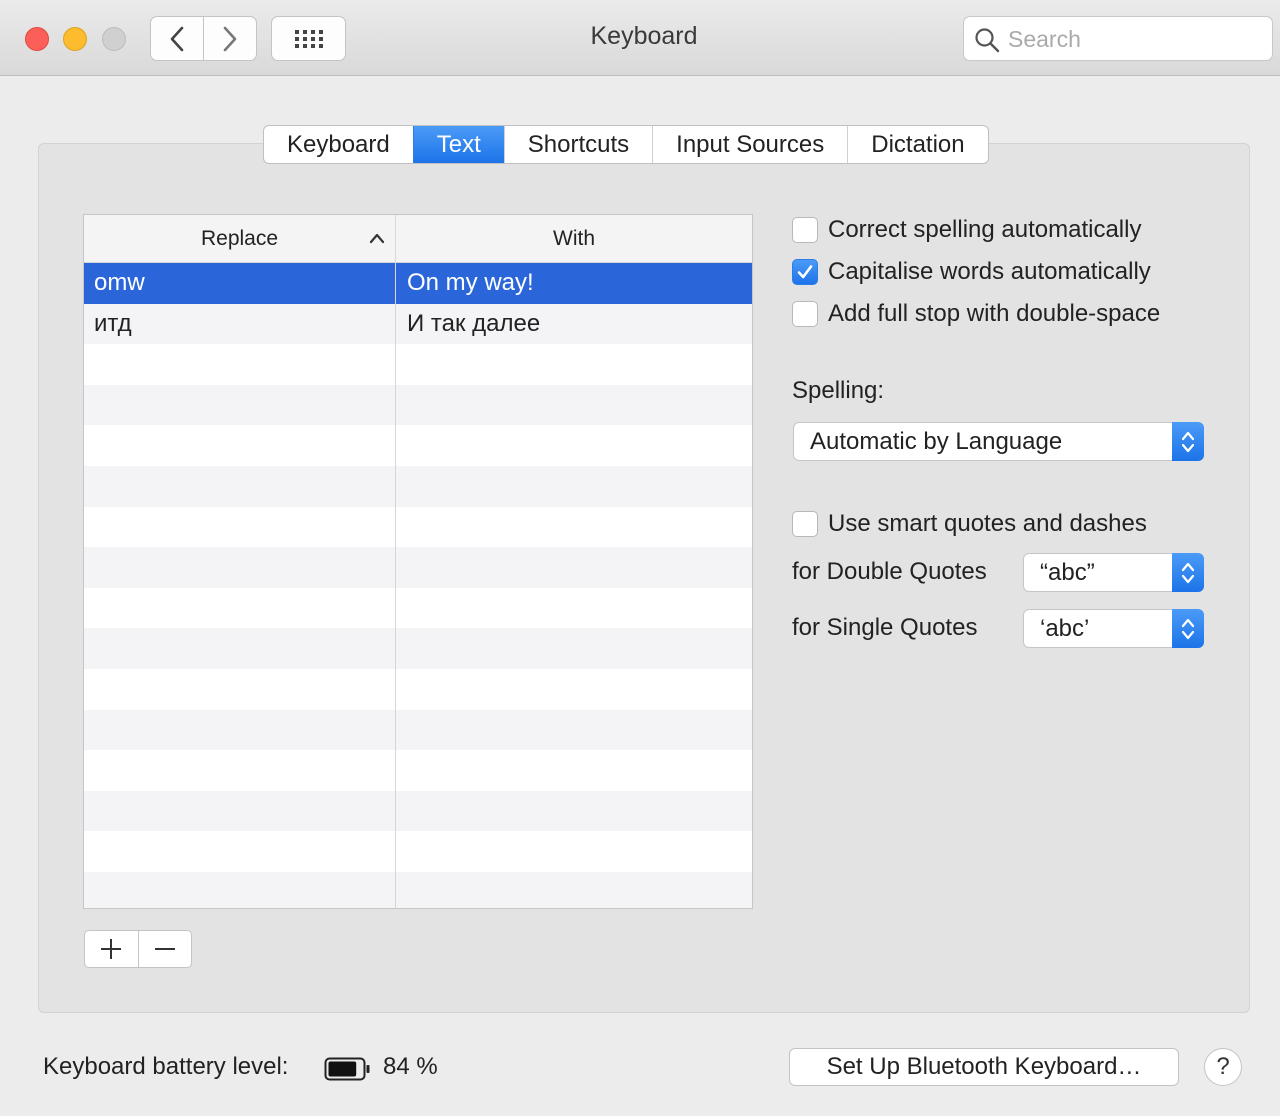 The height and width of the screenshot is (1116, 1280). I want to click on minus-icon, so click(164, 949).